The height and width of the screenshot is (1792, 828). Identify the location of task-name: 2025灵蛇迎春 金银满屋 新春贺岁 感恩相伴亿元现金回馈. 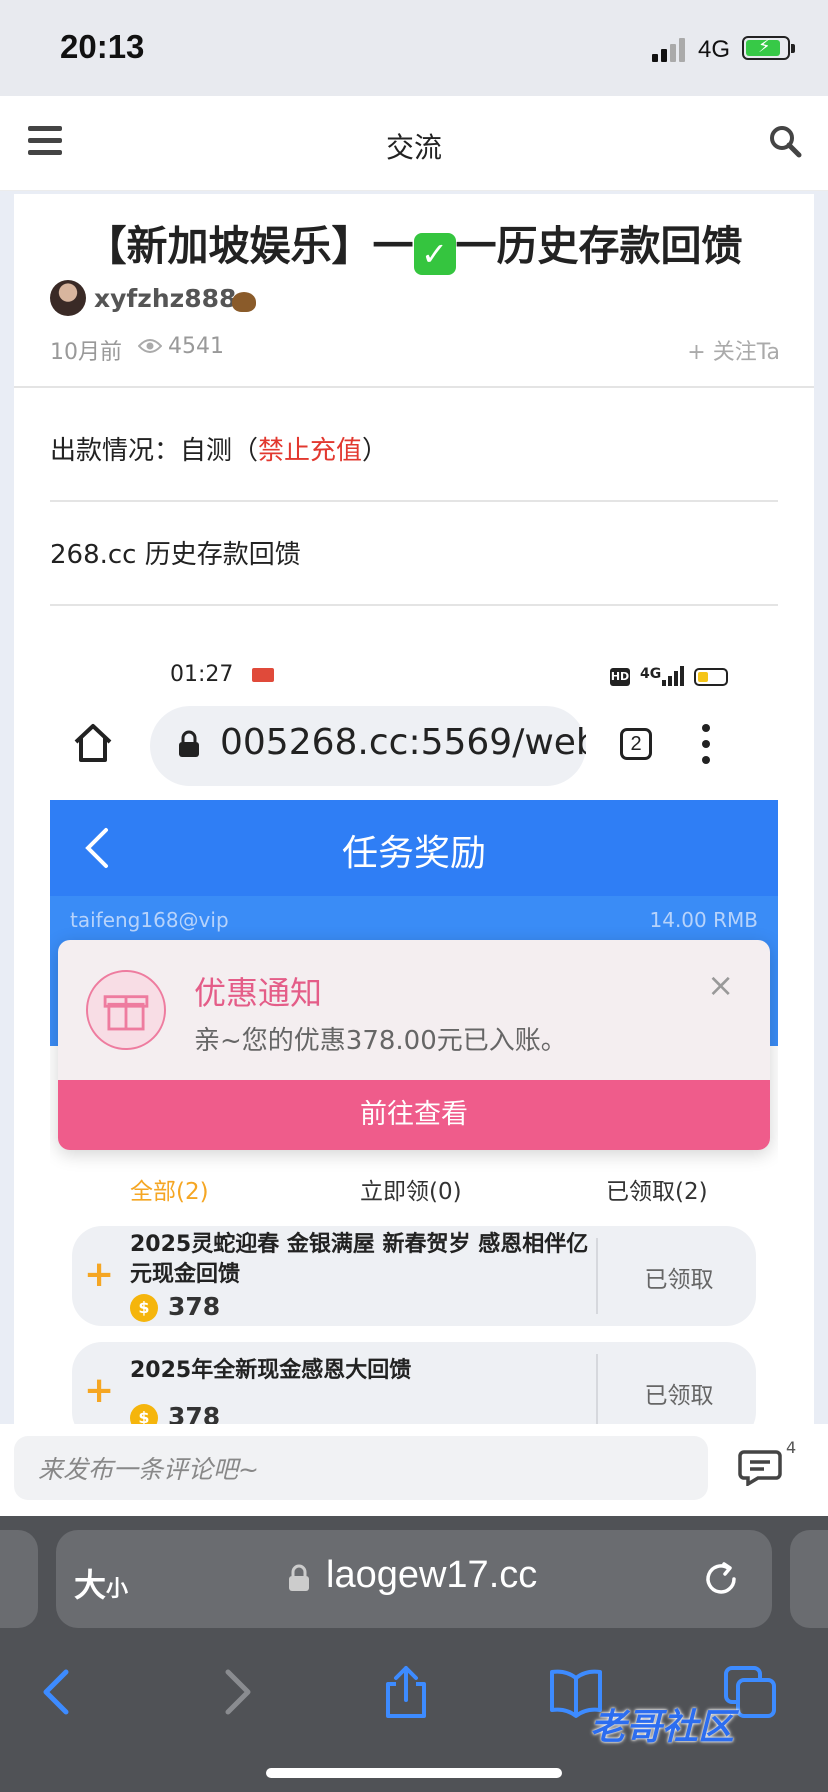
(359, 1259).